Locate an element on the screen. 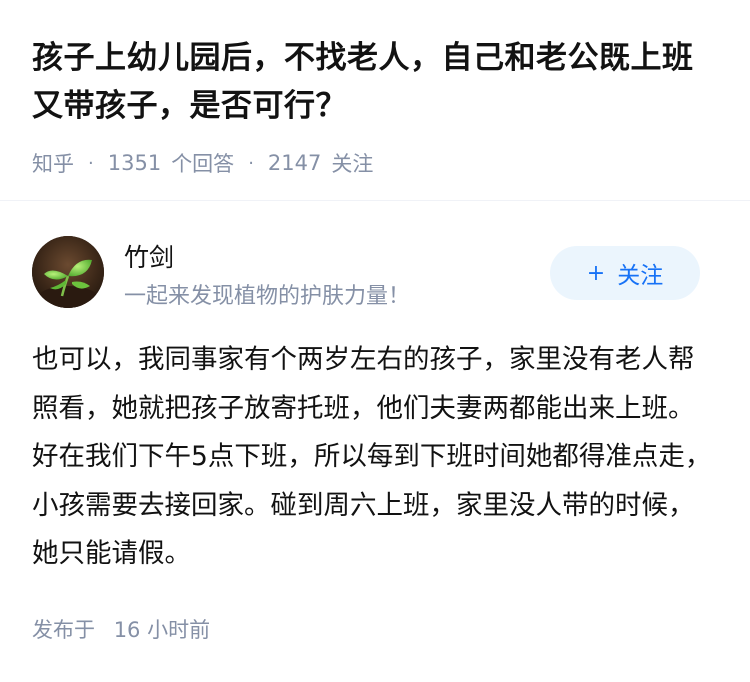  author-name: 竹剑 is located at coordinates (149, 256).